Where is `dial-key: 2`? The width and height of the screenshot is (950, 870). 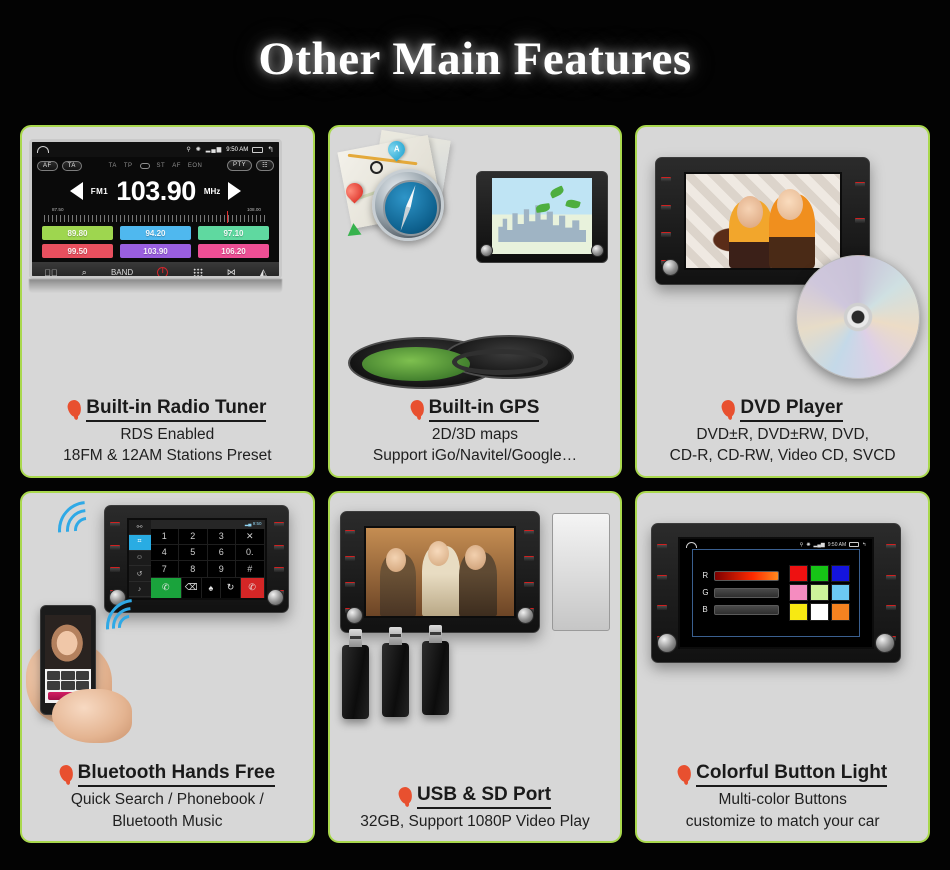 dial-key: 2 is located at coordinates (193, 536).